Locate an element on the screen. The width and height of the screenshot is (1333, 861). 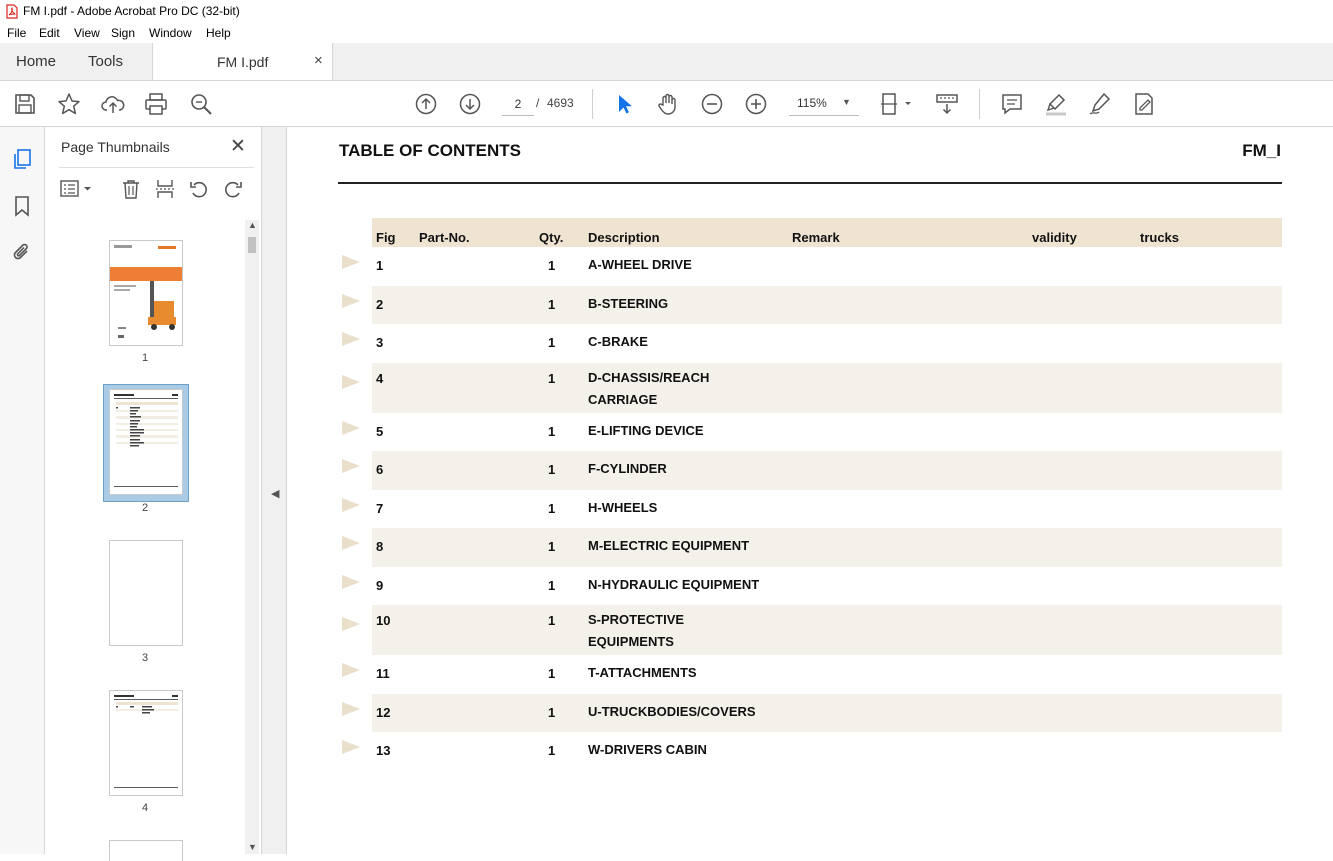
zoom-level-dropdown: 115% ▼ is located at coordinates (824, 104).